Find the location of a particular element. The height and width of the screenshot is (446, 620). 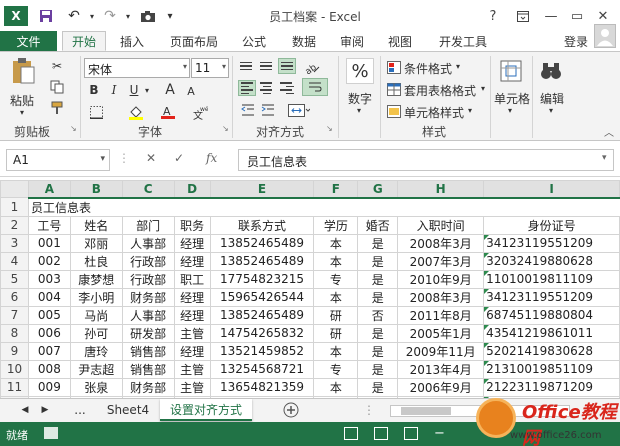

font-size-select: 11 ▾ is located at coordinates (210, 68).